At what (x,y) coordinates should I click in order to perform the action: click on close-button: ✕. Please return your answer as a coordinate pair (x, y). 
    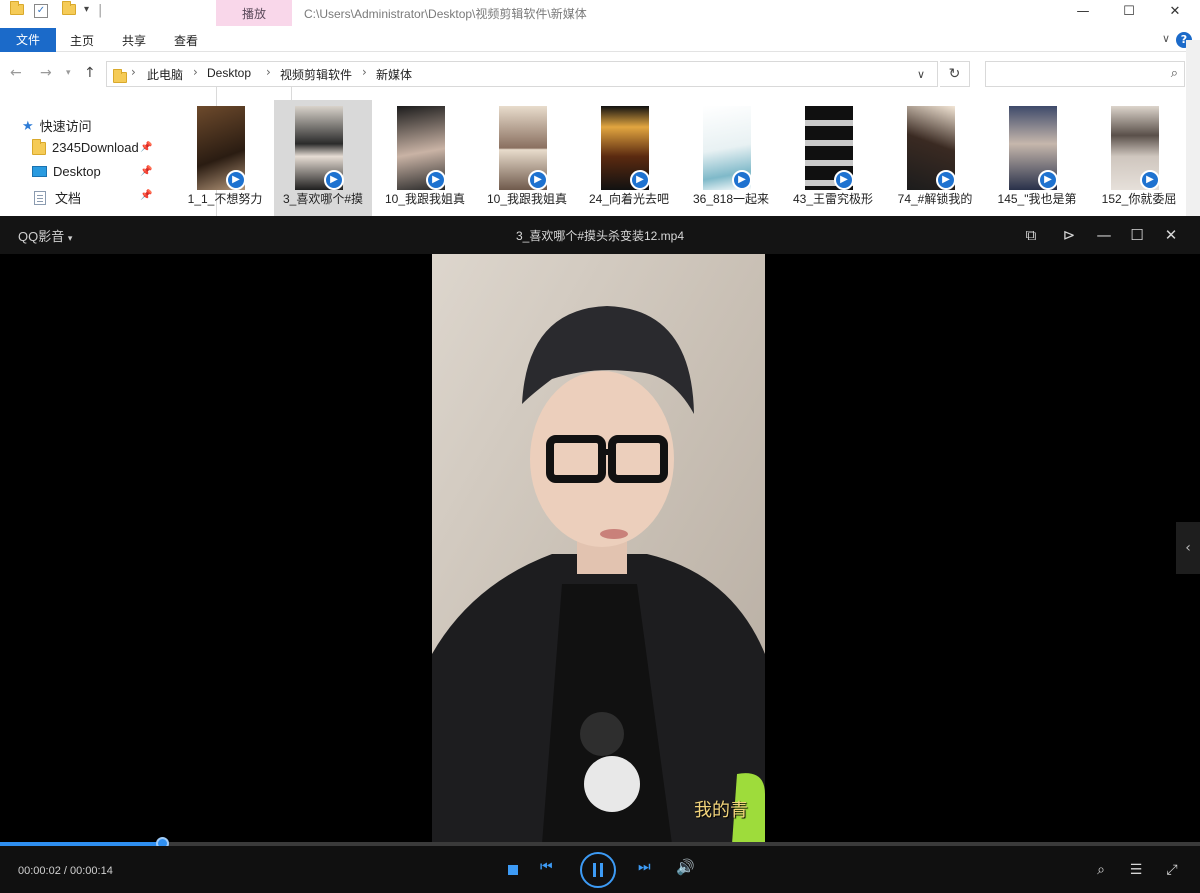
    Looking at the image, I should click on (1175, 13).